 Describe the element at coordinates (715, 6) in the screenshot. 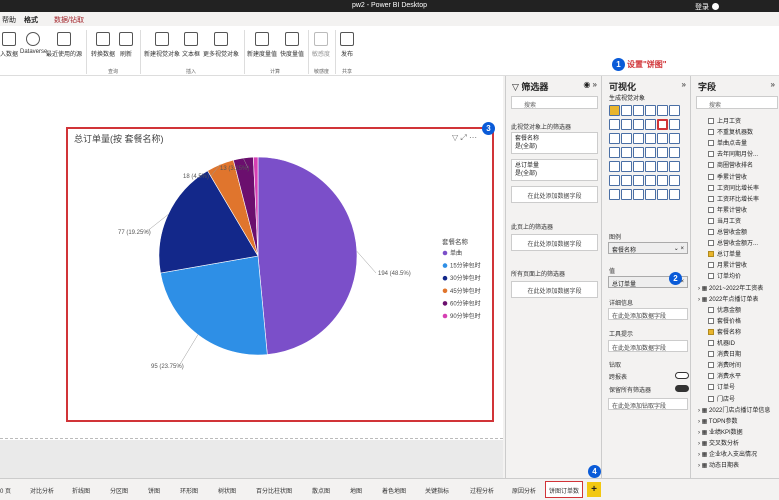

I see `account-icon` at that location.